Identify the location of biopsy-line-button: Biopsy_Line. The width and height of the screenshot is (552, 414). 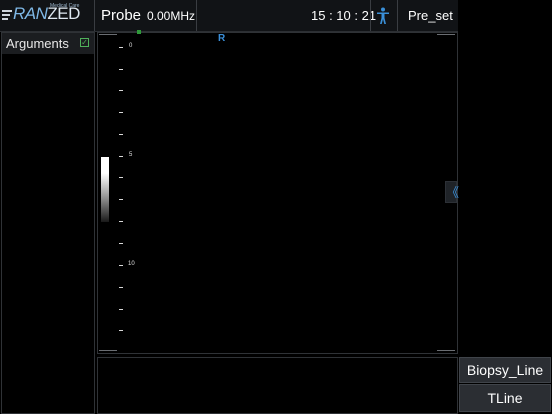
(505, 370).